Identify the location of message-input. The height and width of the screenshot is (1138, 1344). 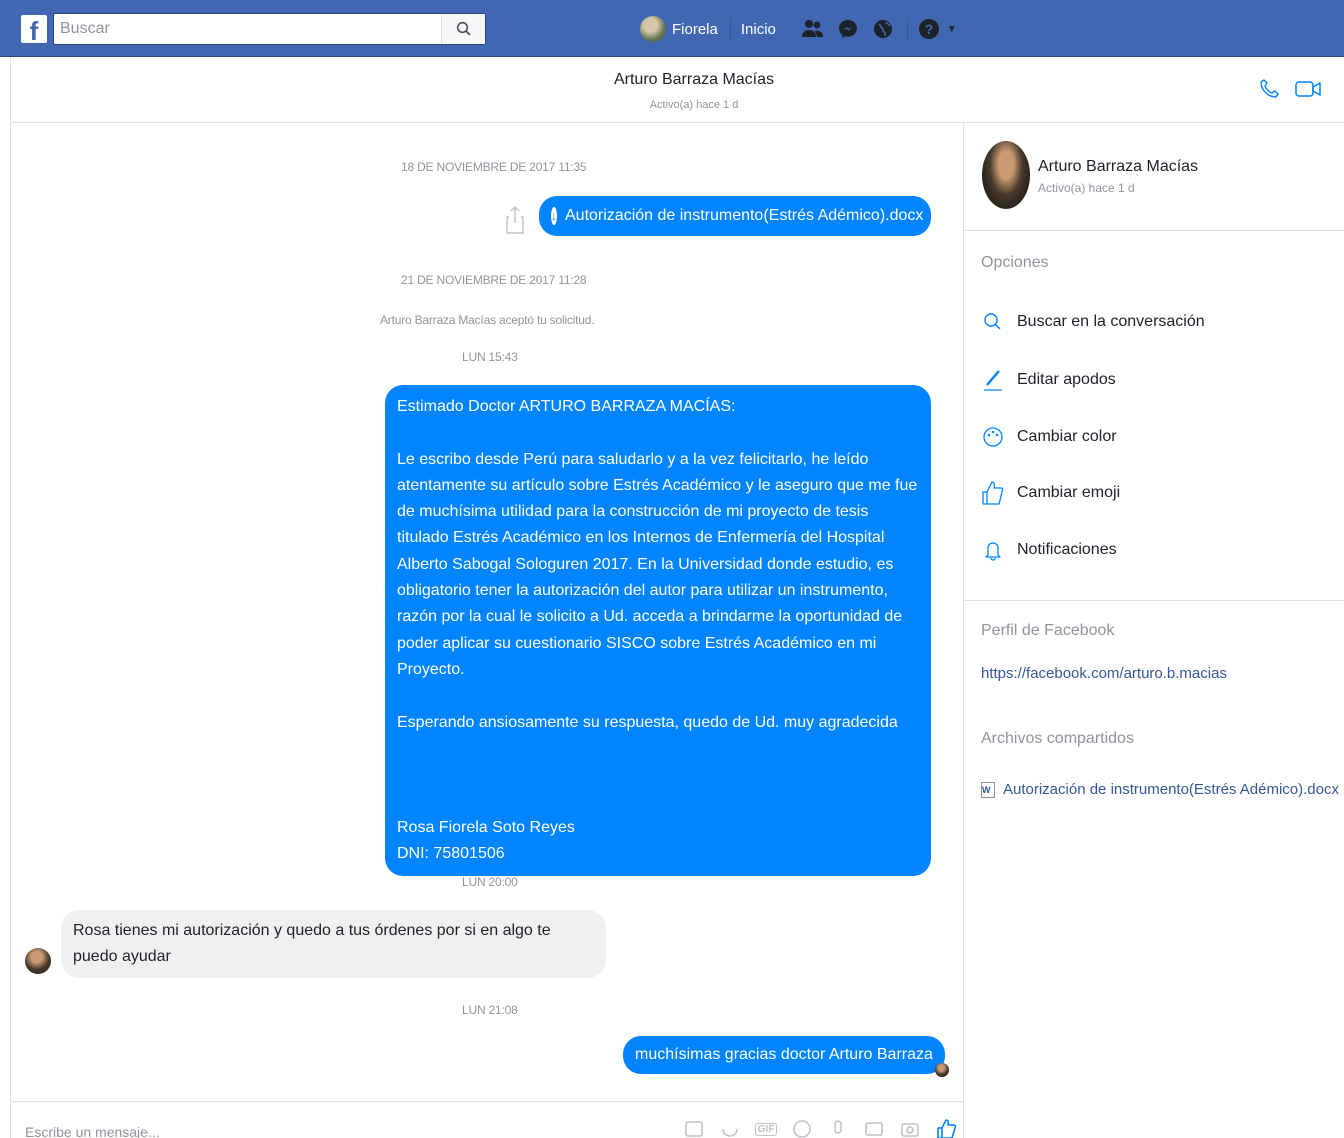
(345, 1131).